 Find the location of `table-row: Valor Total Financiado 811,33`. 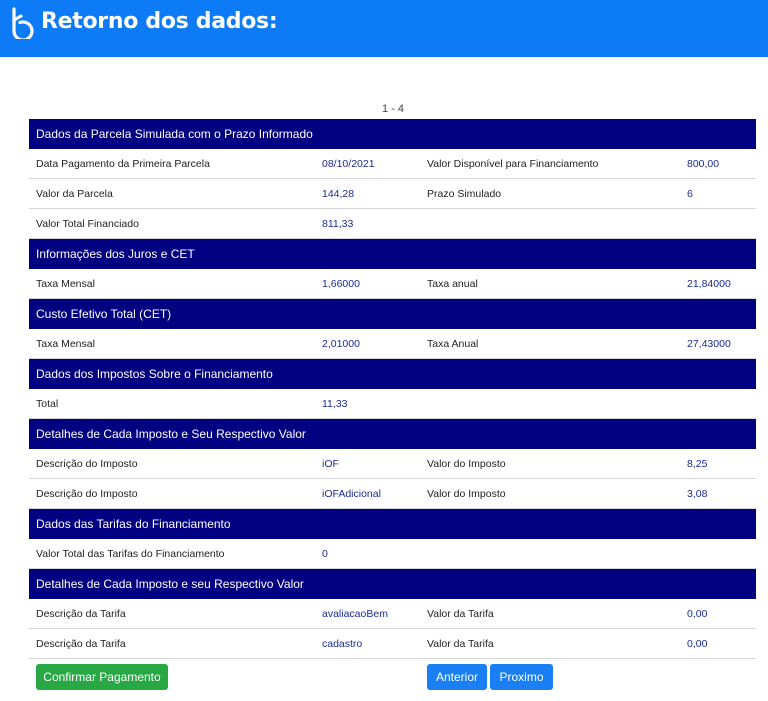

table-row: Valor Total Financiado 811,33 is located at coordinates (392, 224).